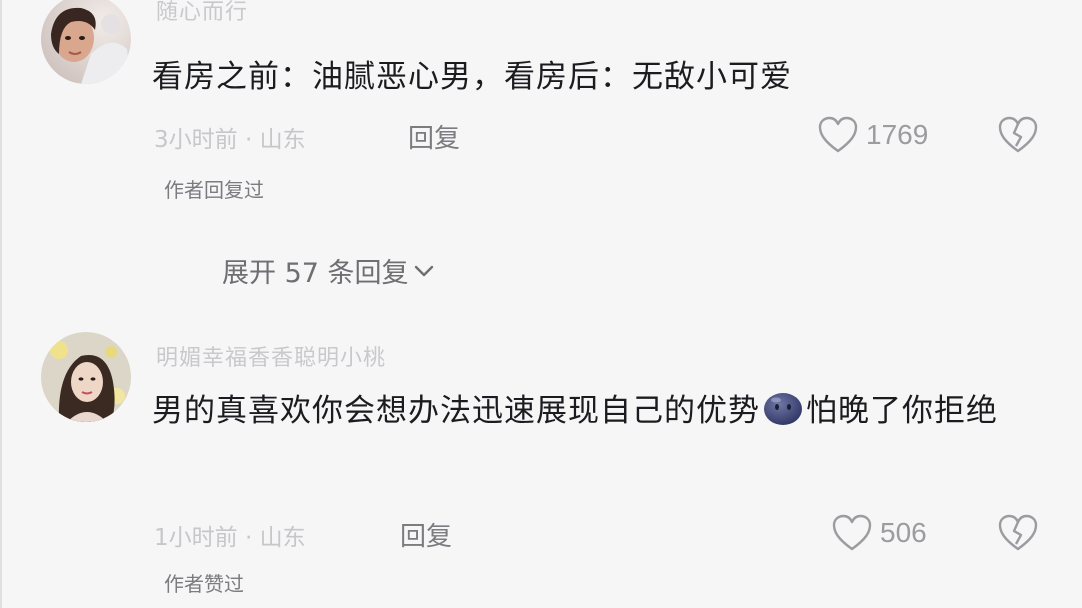 This screenshot has width=1082, height=608. What do you see at coordinates (783, 409) in the screenshot?
I see `blue-face-emoji` at bounding box center [783, 409].